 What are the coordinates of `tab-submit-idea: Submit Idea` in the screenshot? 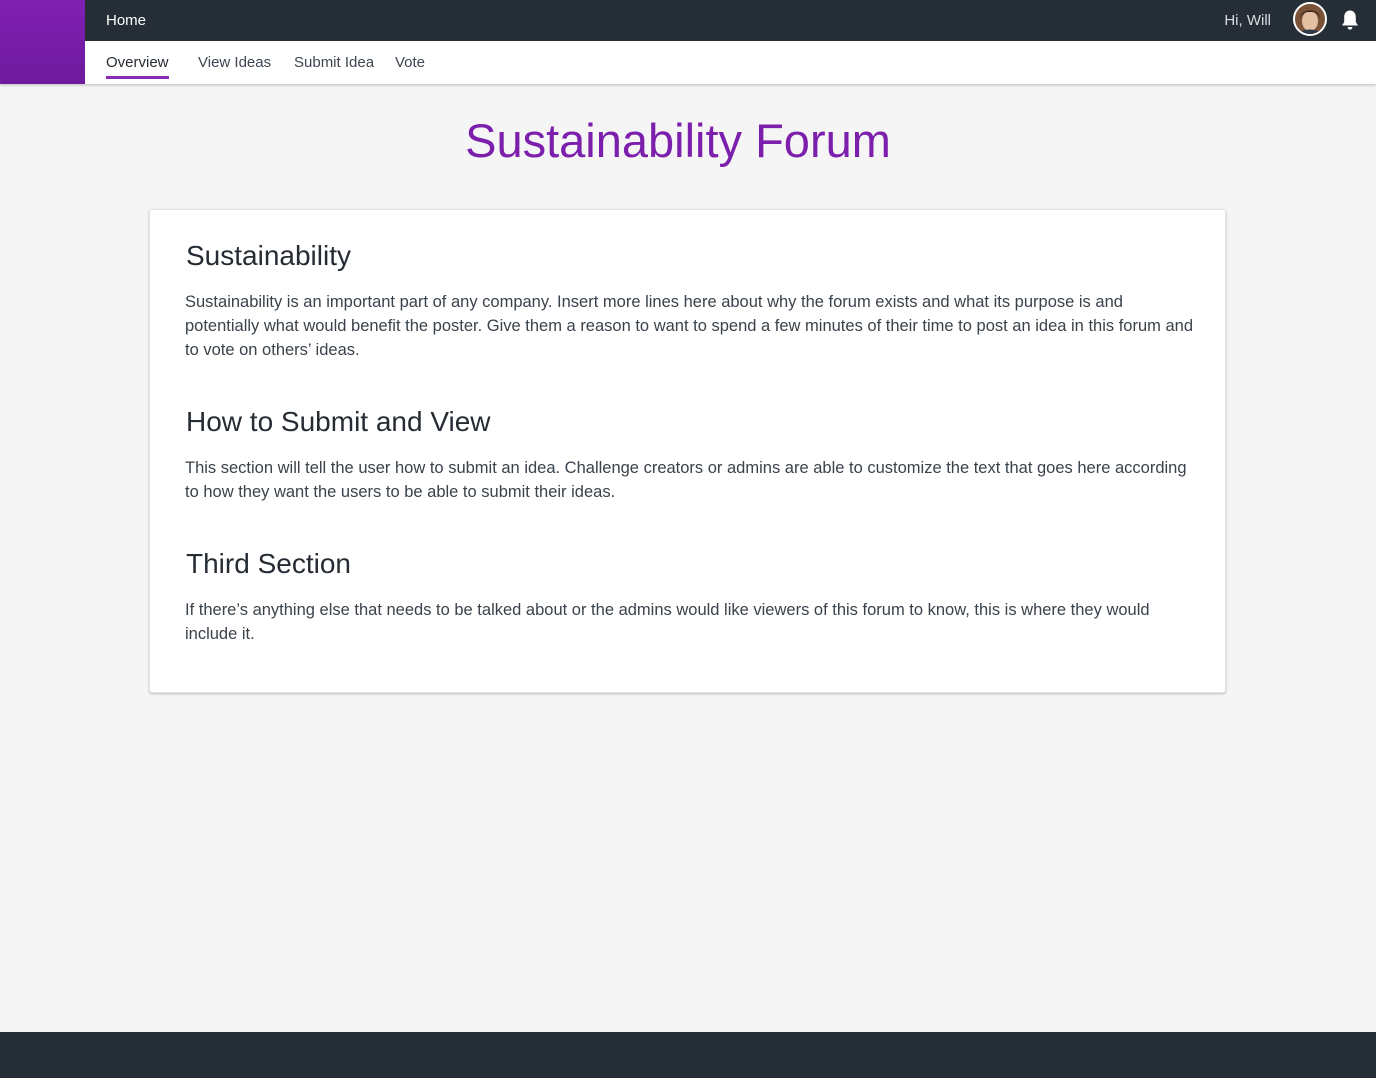 It's located at (334, 65).